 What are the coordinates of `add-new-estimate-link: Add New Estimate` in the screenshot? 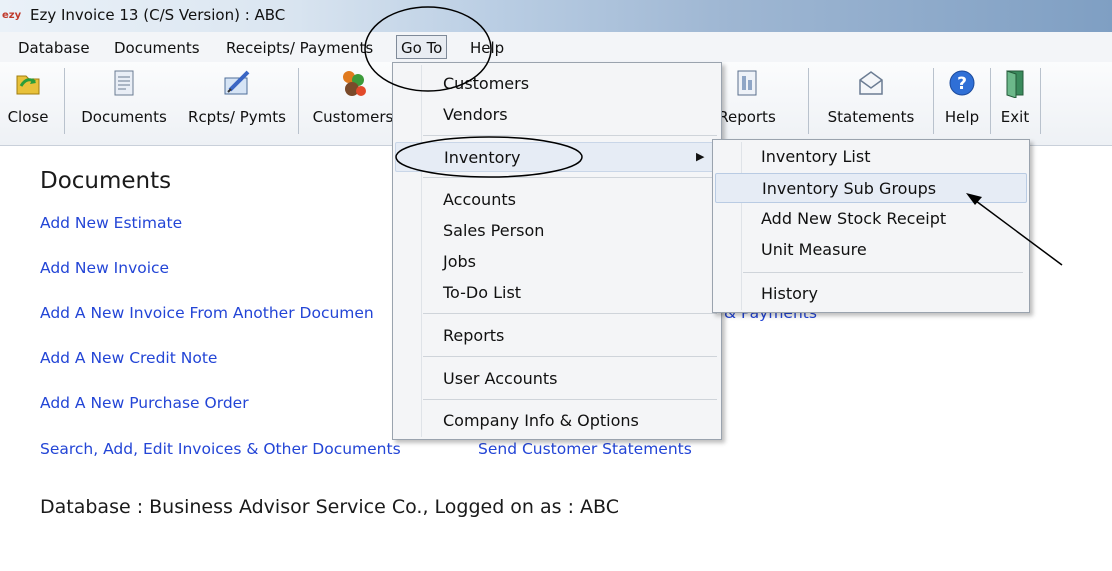 It's located at (111, 223).